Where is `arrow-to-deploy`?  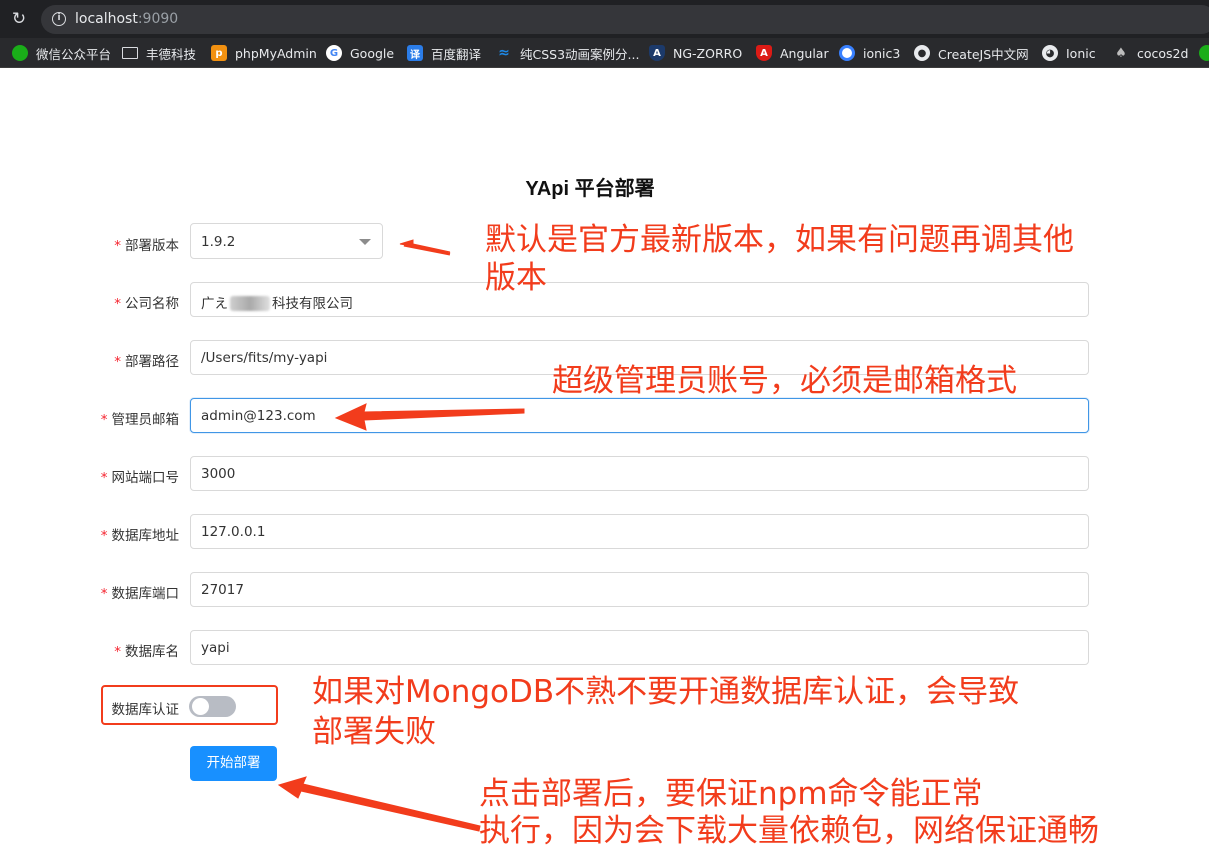
arrow-to-deploy is located at coordinates (379, 804).